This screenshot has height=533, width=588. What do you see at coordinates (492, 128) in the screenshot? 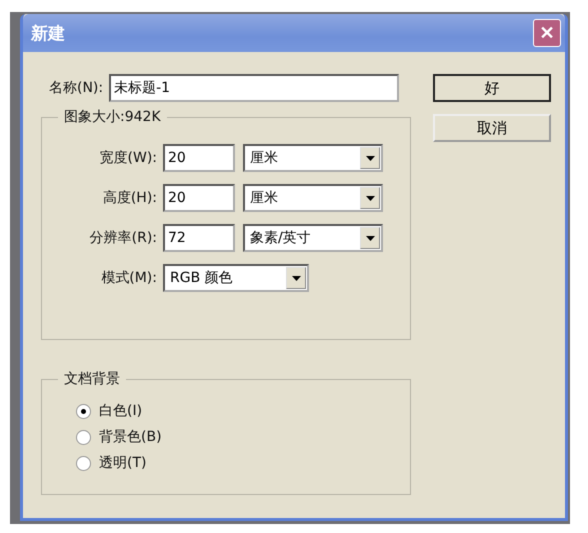
I see `dialog-button: 取消` at bounding box center [492, 128].